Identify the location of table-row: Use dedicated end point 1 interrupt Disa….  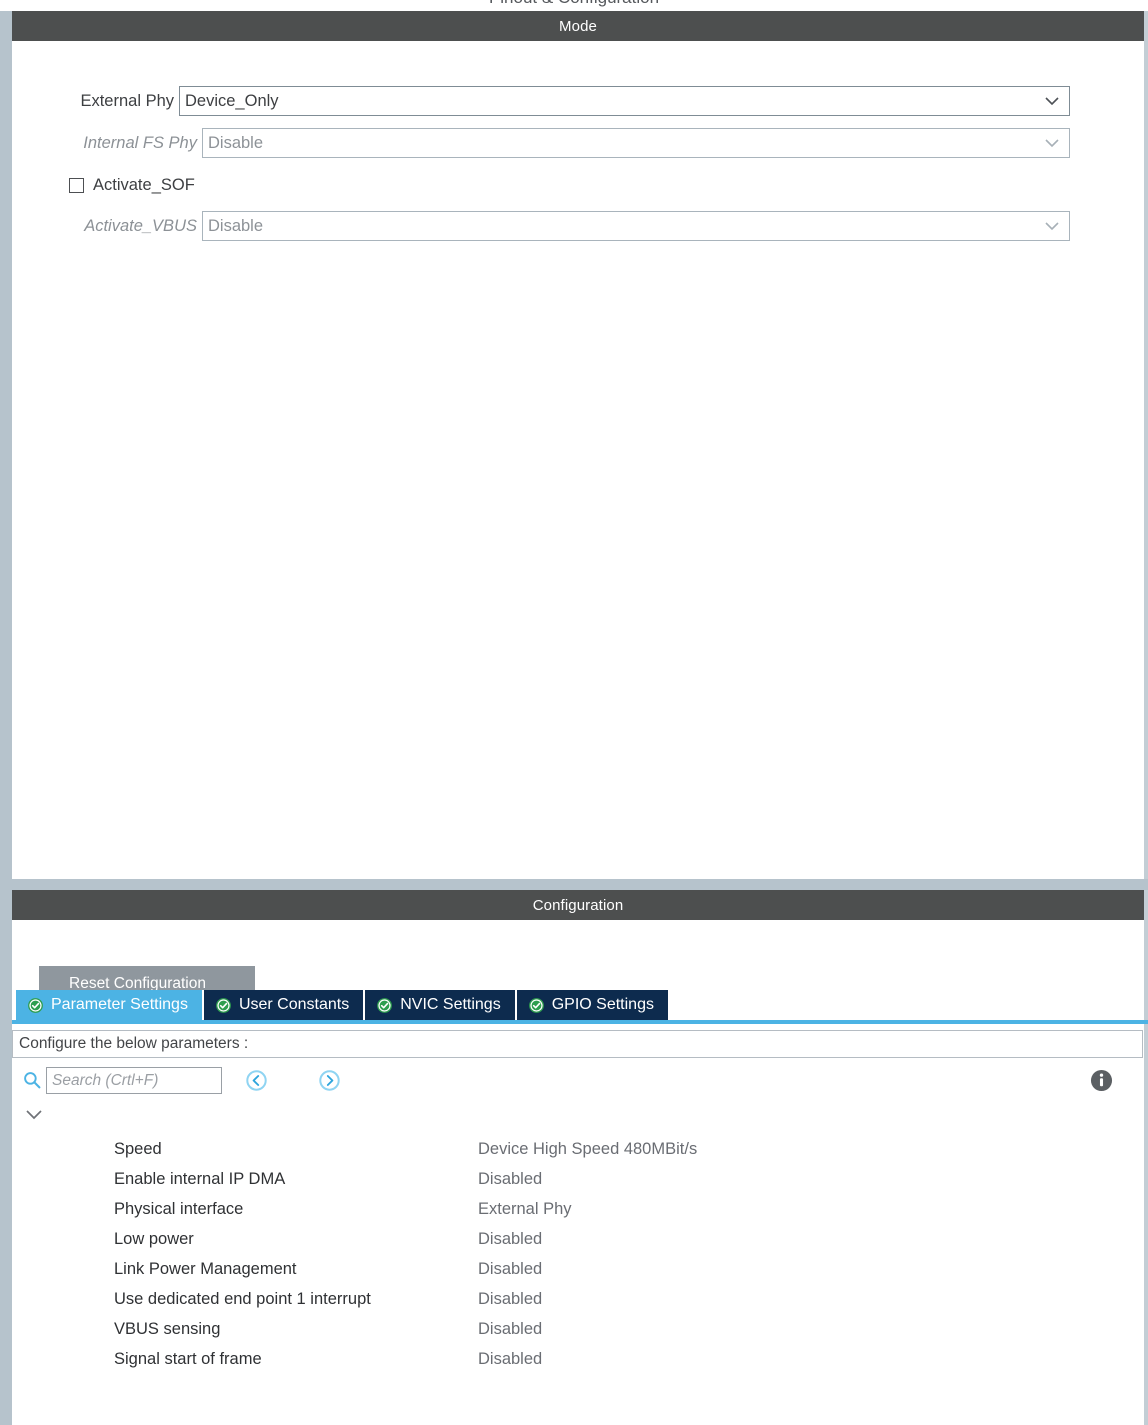
(577, 1299).